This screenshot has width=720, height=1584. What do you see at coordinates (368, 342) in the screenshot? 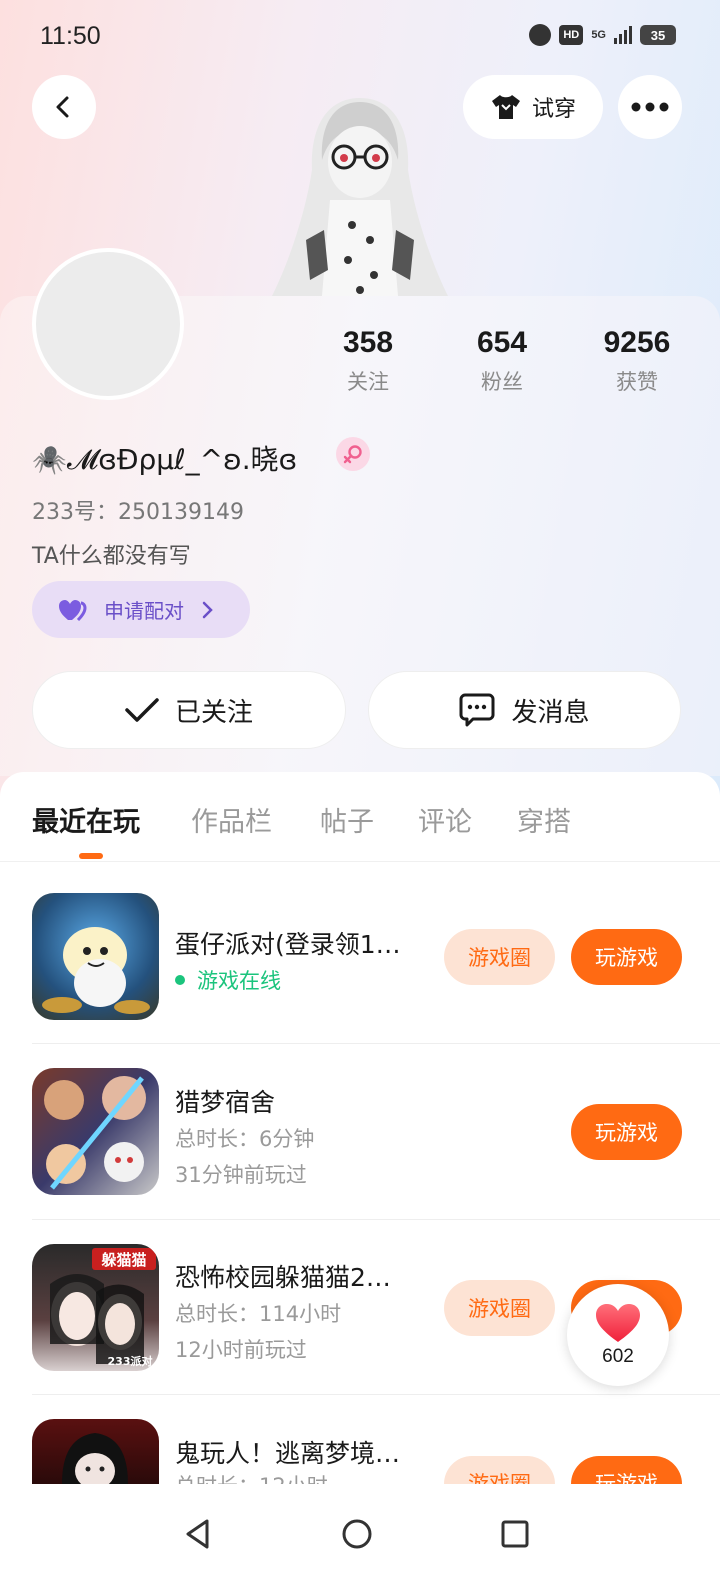
I see `stat-value: 358` at bounding box center [368, 342].